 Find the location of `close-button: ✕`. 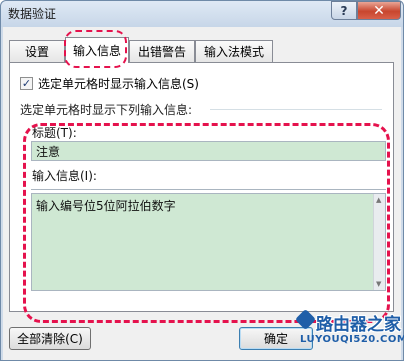

close-button: ✕ is located at coordinates (379, 10).